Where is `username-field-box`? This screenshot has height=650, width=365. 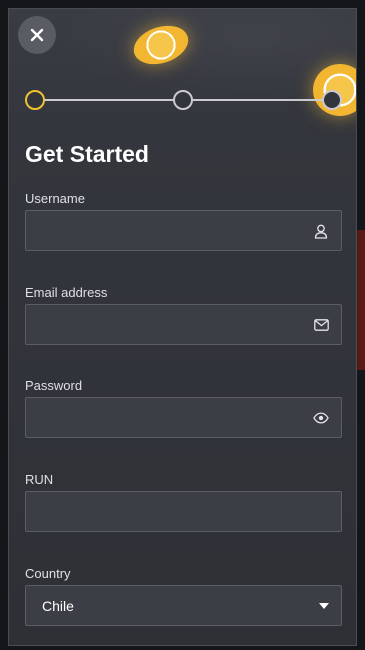 username-field-box is located at coordinates (183, 230).